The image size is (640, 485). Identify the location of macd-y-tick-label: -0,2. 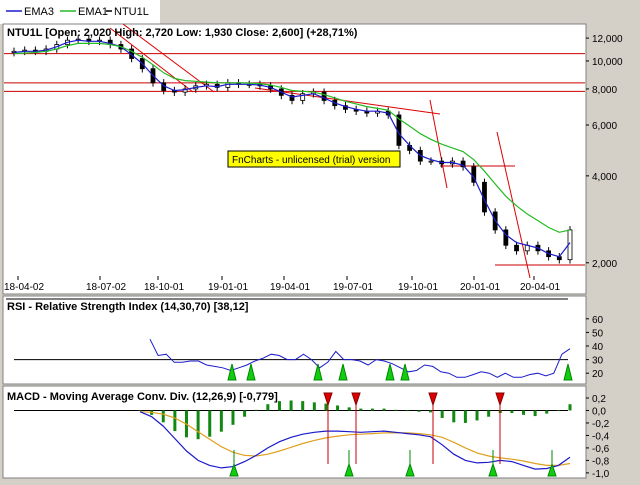
(601, 424).